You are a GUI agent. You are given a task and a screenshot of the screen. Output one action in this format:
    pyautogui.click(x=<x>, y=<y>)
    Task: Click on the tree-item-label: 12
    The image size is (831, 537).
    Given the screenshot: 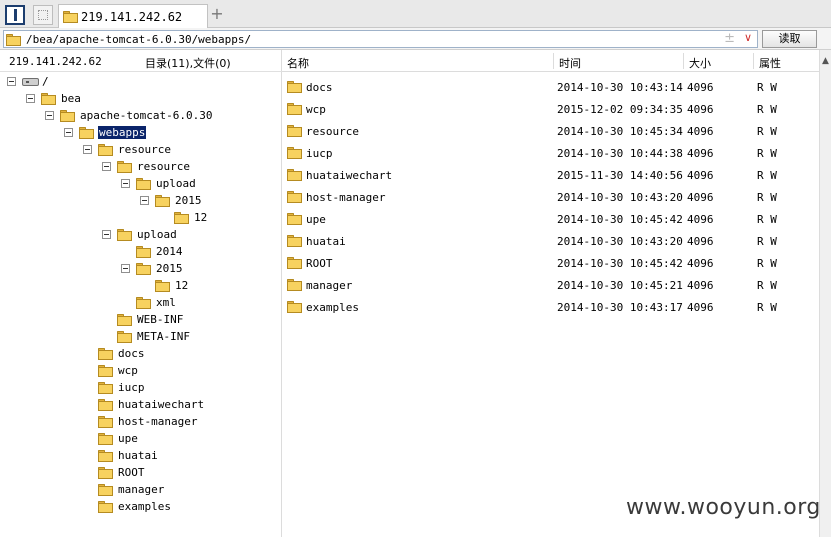 What is the action you would take?
    pyautogui.click(x=182, y=285)
    